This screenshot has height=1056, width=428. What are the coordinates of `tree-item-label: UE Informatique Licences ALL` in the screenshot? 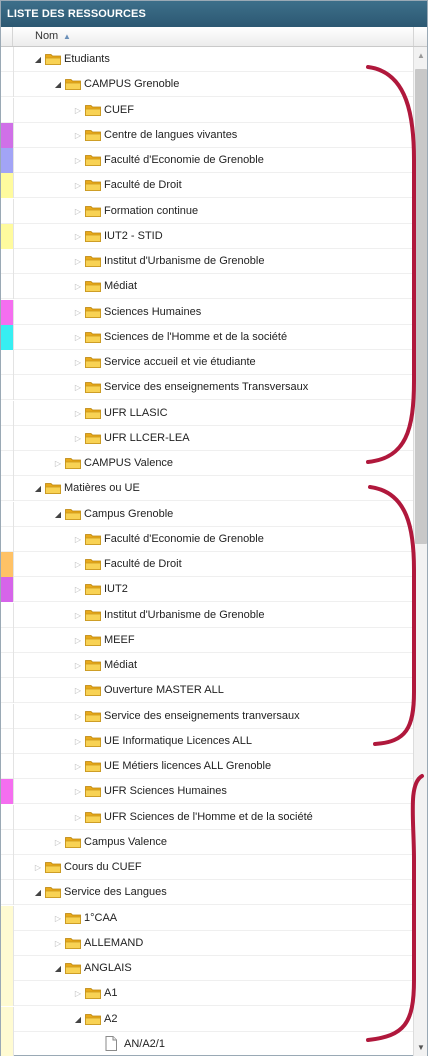 It's located at (178, 741).